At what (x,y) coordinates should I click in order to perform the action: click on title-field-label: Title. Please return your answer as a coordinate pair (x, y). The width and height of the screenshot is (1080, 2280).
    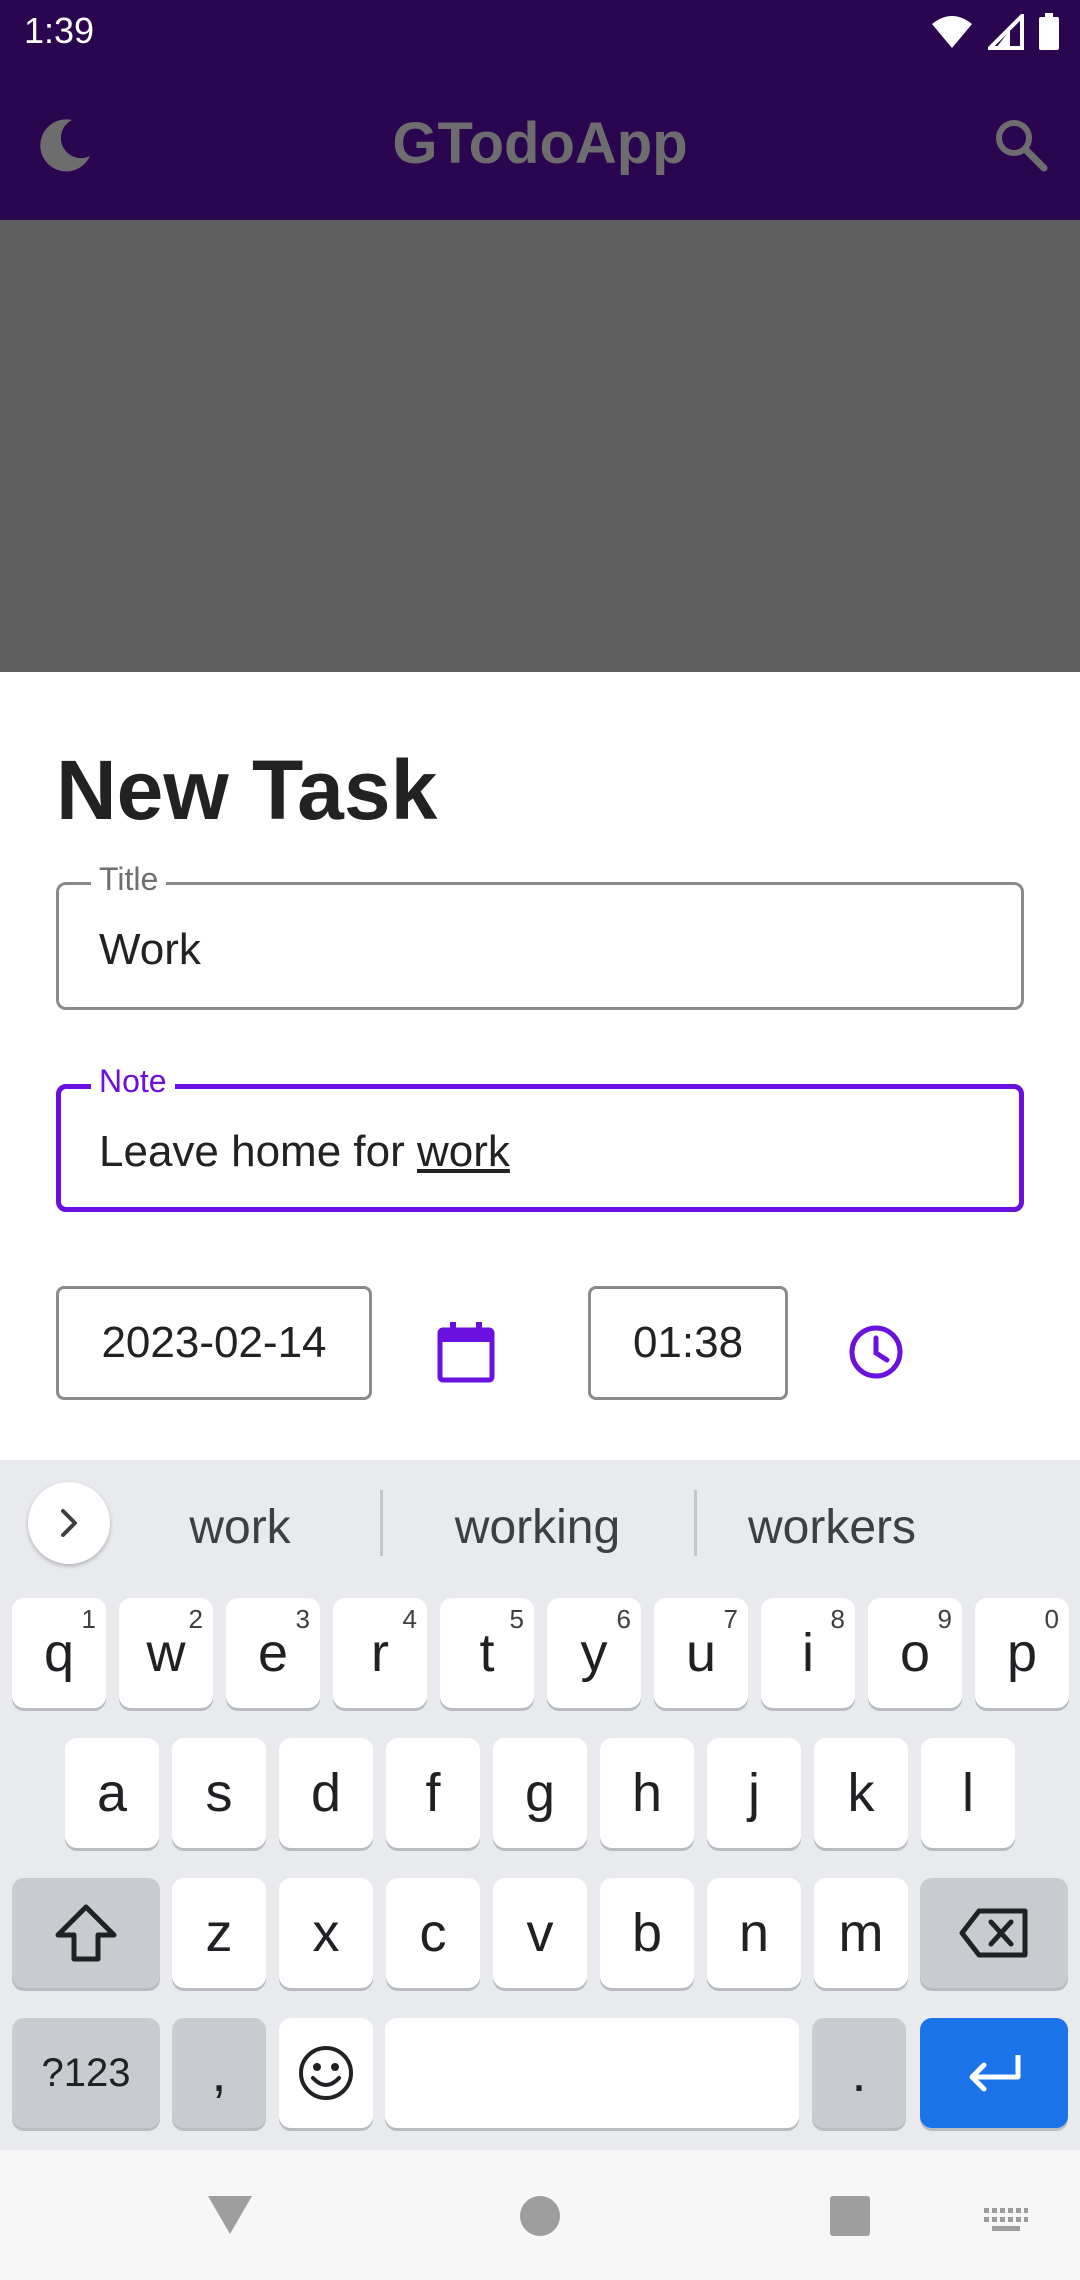
    Looking at the image, I should click on (129, 879).